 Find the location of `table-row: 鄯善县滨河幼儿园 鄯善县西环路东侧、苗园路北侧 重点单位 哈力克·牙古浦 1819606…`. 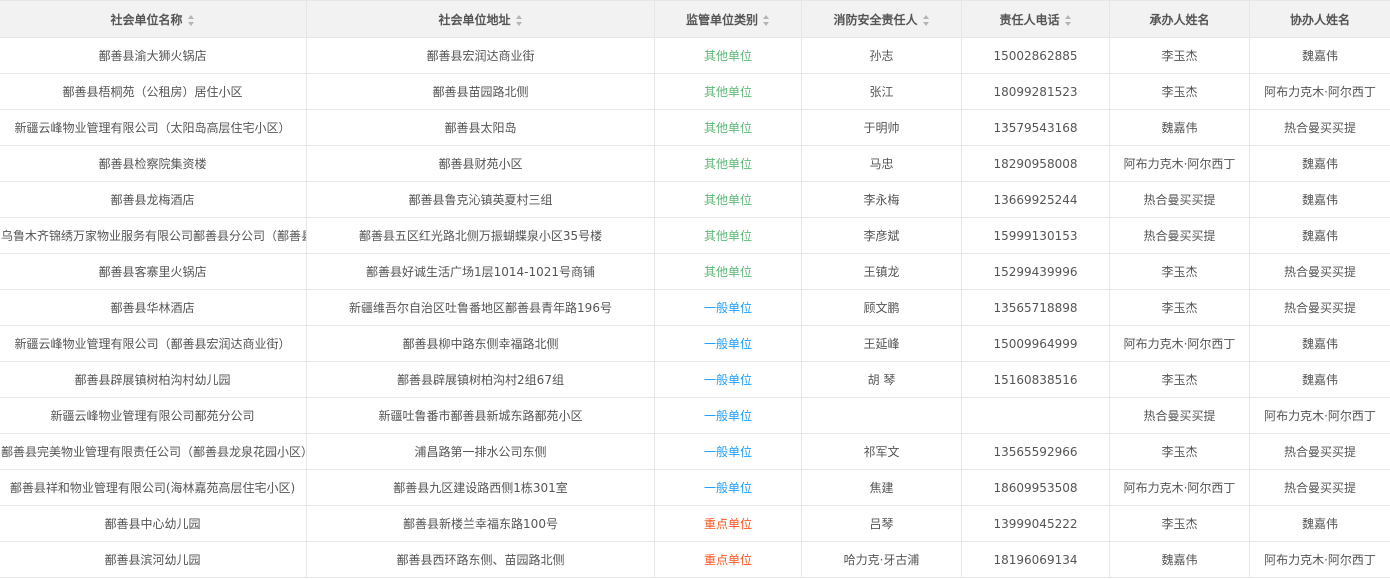

table-row: 鄯善县滨河幼儿园 鄯善县西环路东侧、苗园路北侧 重点单位 哈力克·牙古浦 1819606… is located at coordinates (695, 559).